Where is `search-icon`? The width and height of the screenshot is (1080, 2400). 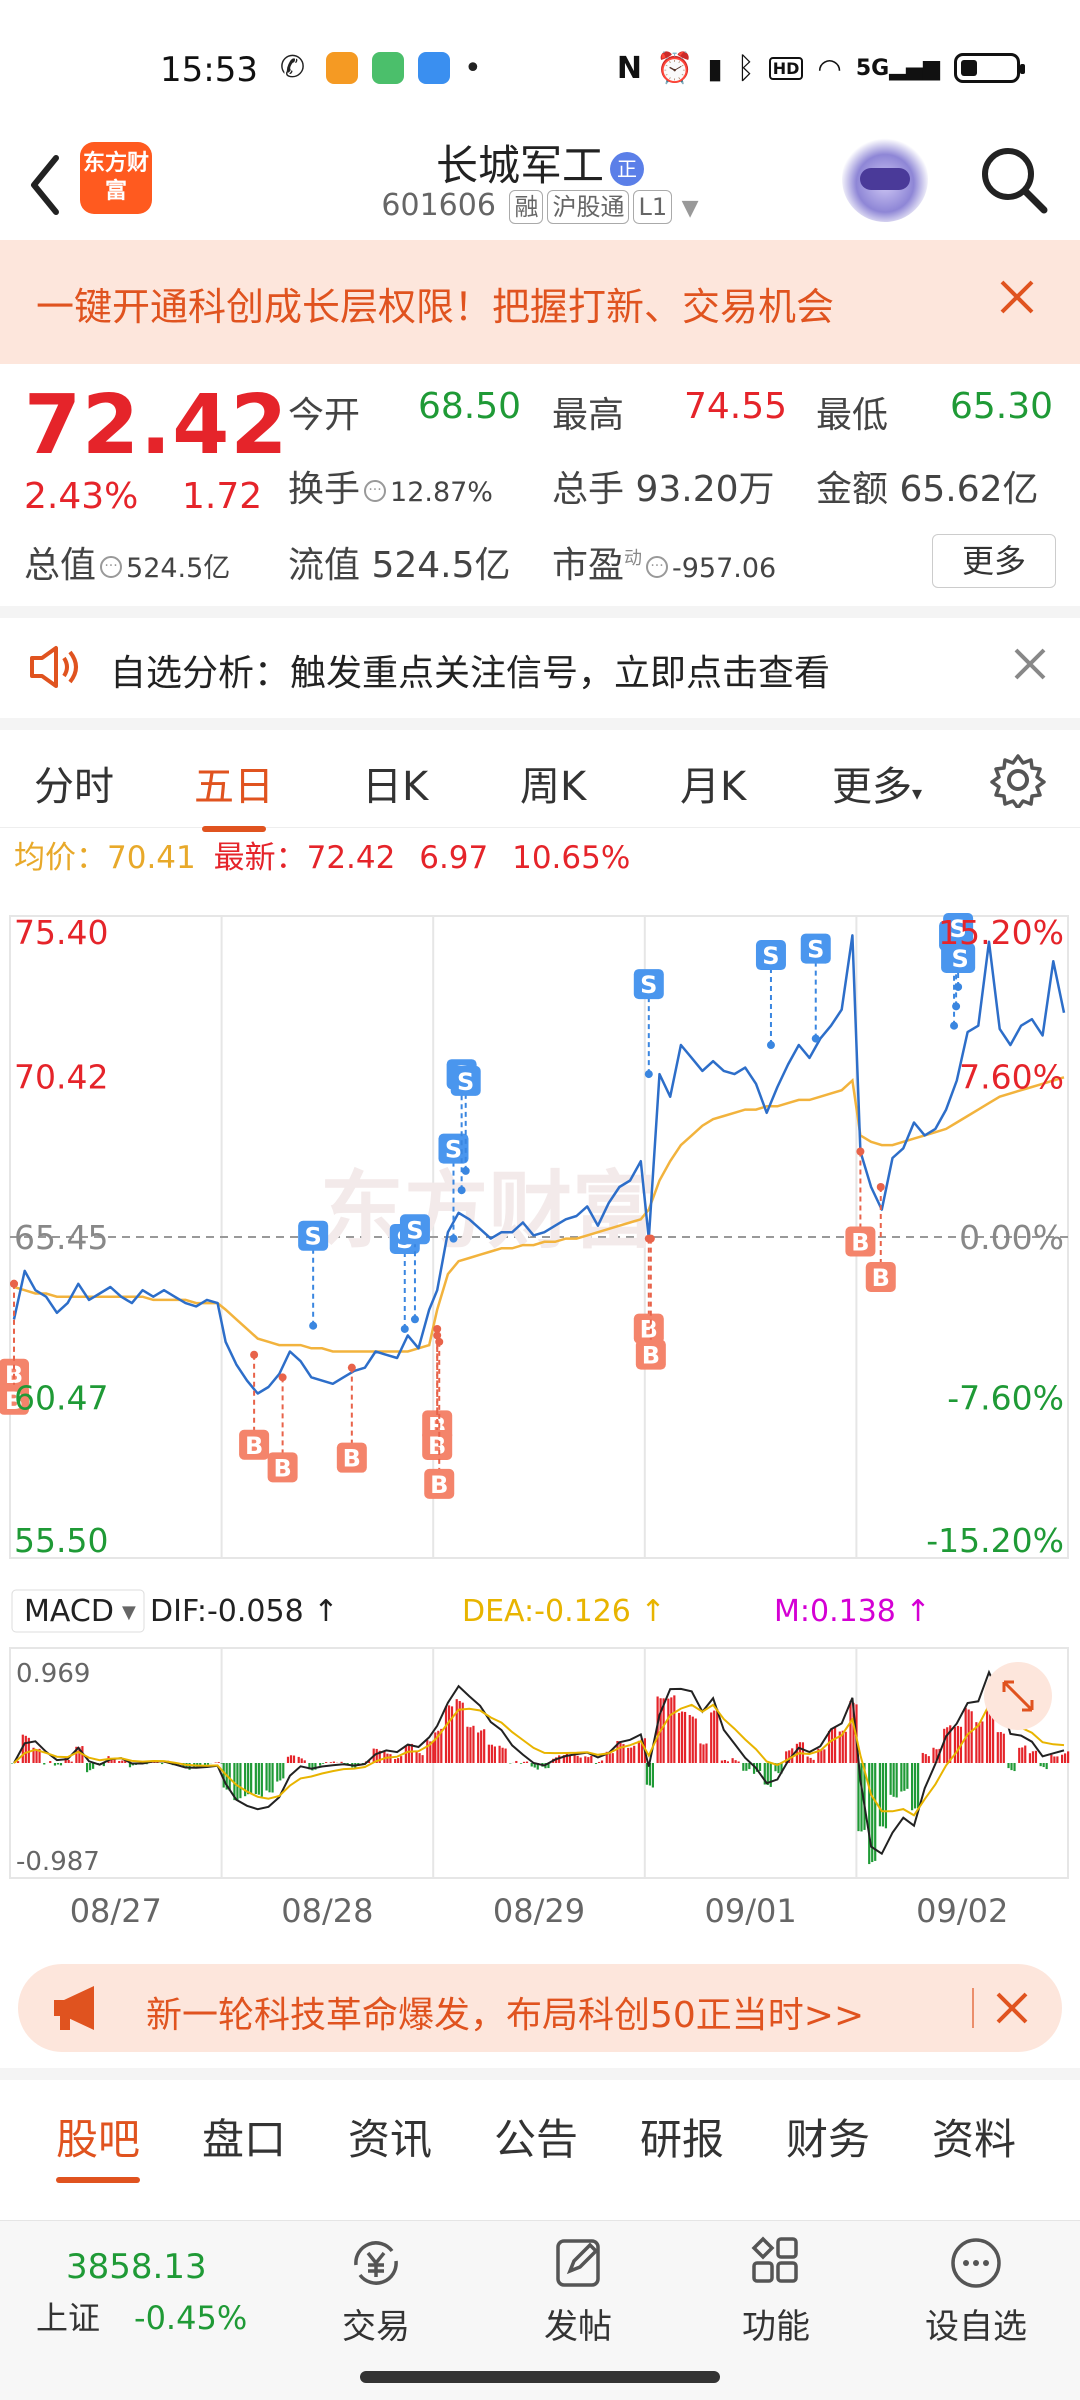 search-icon is located at coordinates (1014, 180).